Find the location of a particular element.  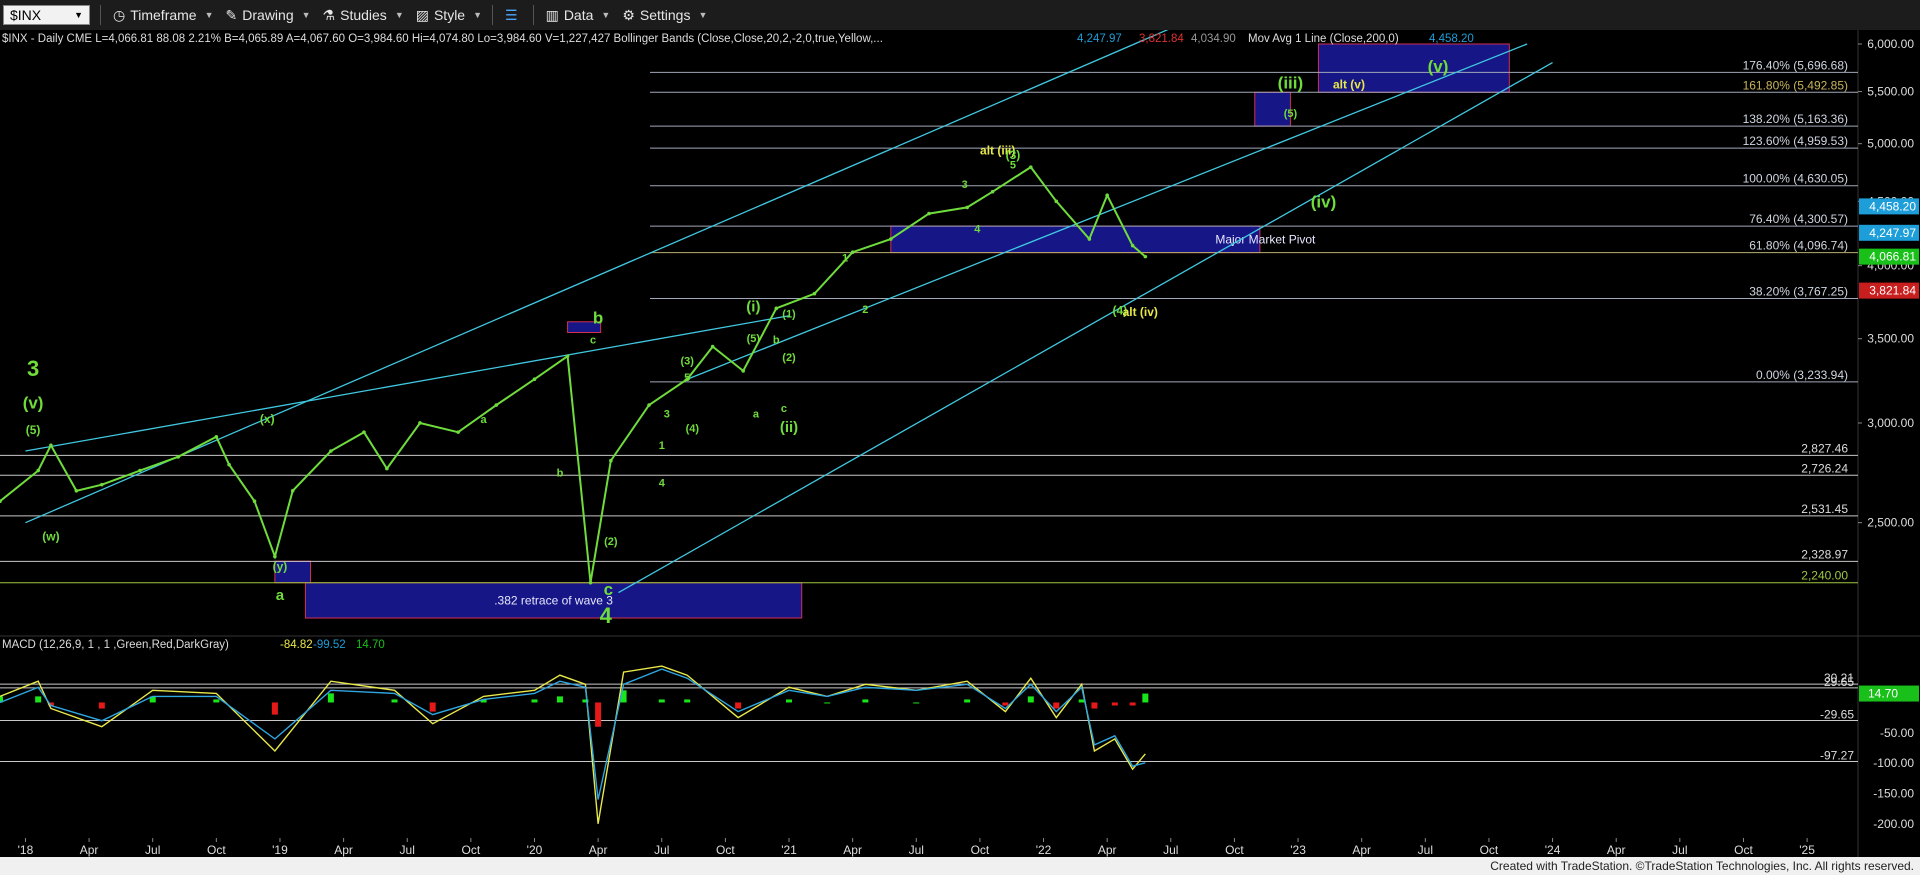

layout-icon: ☰ is located at coordinates (511, 14).